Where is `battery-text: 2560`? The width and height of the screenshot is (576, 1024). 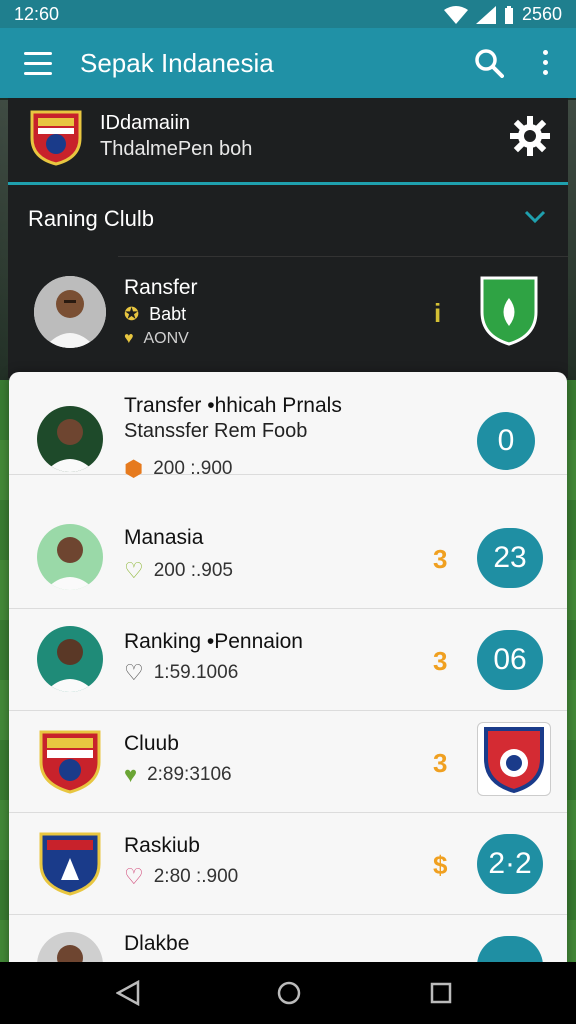 battery-text: 2560 is located at coordinates (541, 14).